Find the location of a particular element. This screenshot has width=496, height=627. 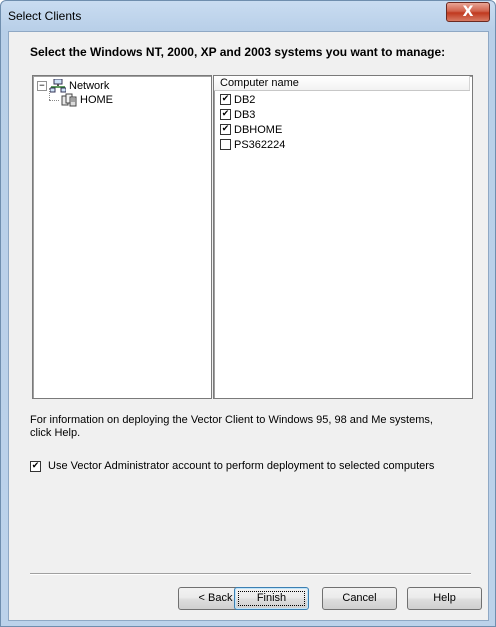

list-item: PS362224 is located at coordinates (252, 144).